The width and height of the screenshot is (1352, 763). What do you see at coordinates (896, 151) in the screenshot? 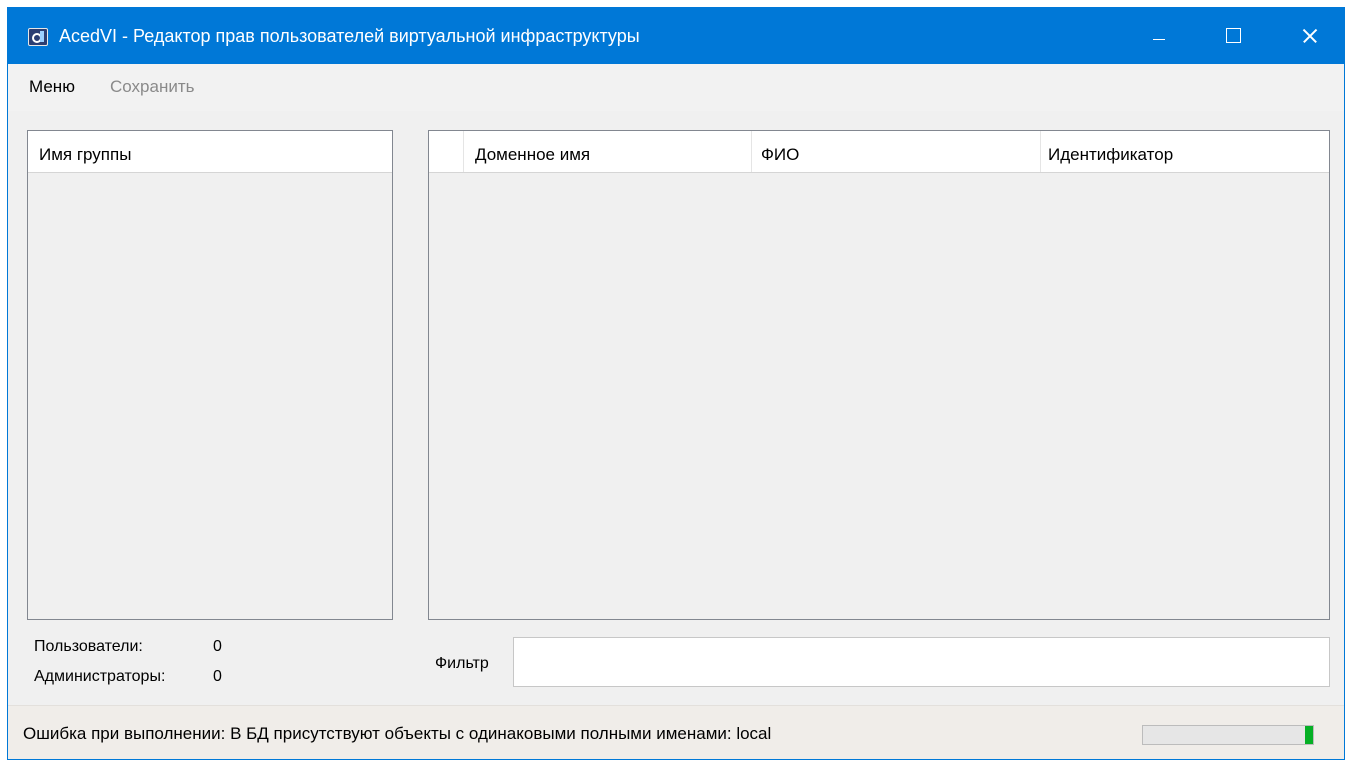
I see `column-header-full-name: ФИО` at bounding box center [896, 151].